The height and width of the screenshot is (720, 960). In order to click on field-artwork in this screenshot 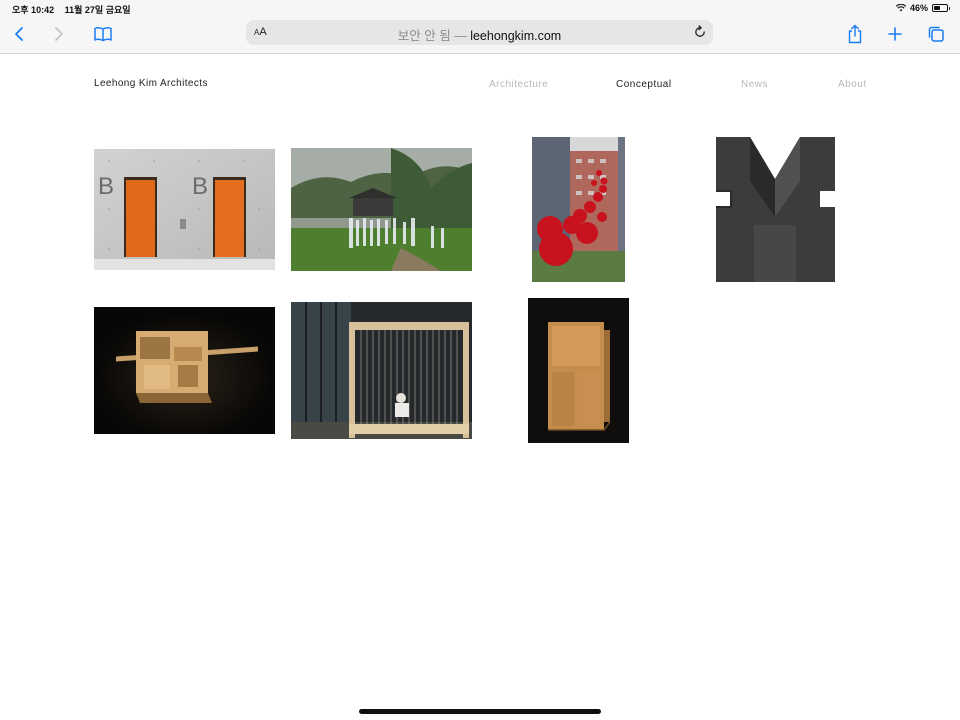, I will do `click(381, 209)`.